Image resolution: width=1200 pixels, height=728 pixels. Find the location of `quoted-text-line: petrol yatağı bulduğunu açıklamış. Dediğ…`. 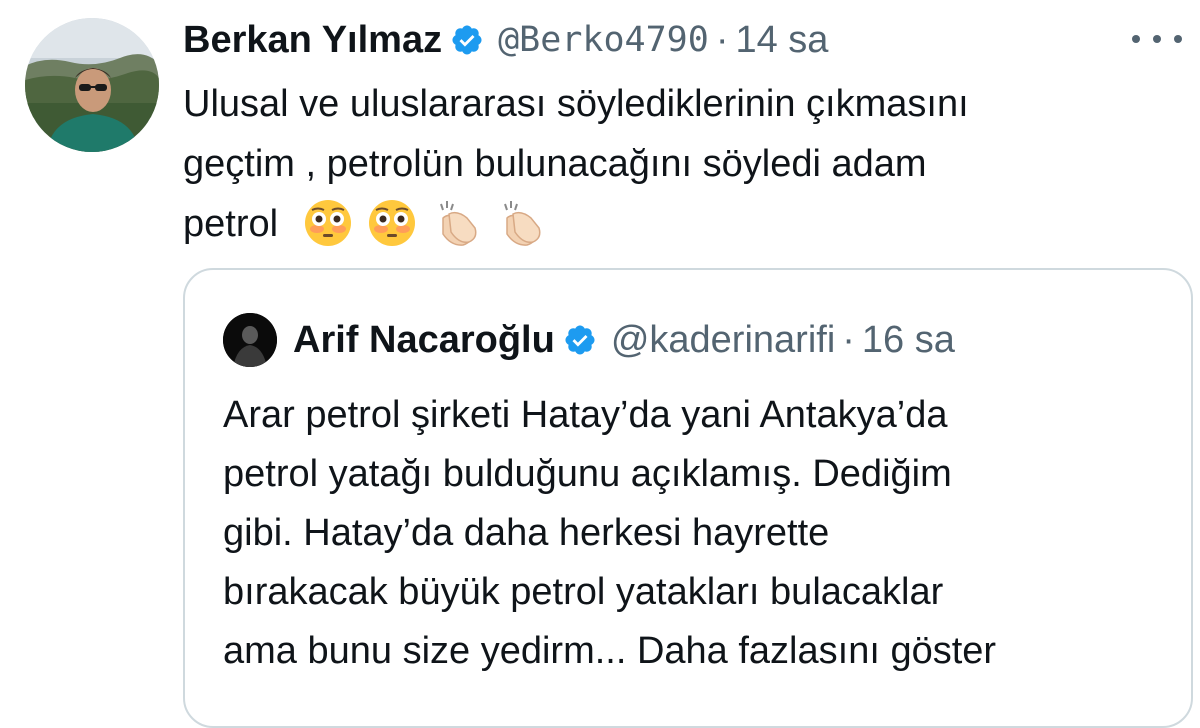

quoted-text-line: petrol yatağı bulduğunu açıklamış. Dediğ… is located at coordinates (587, 474).